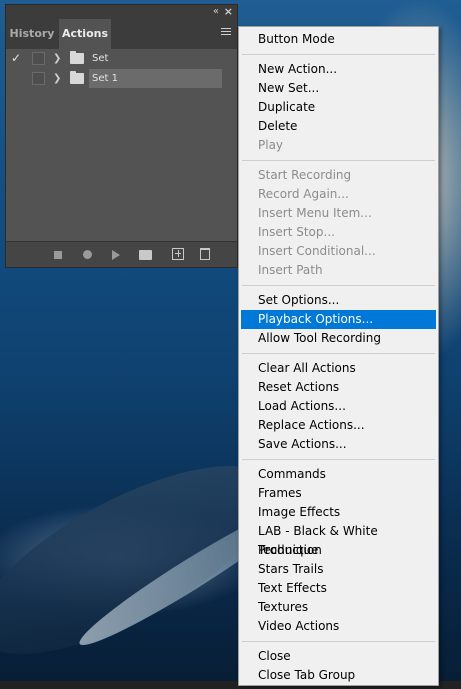 Image resolution: width=461 pixels, height=689 pixels. Describe the element at coordinates (178, 254) in the screenshot. I see `new-action-icon` at that location.